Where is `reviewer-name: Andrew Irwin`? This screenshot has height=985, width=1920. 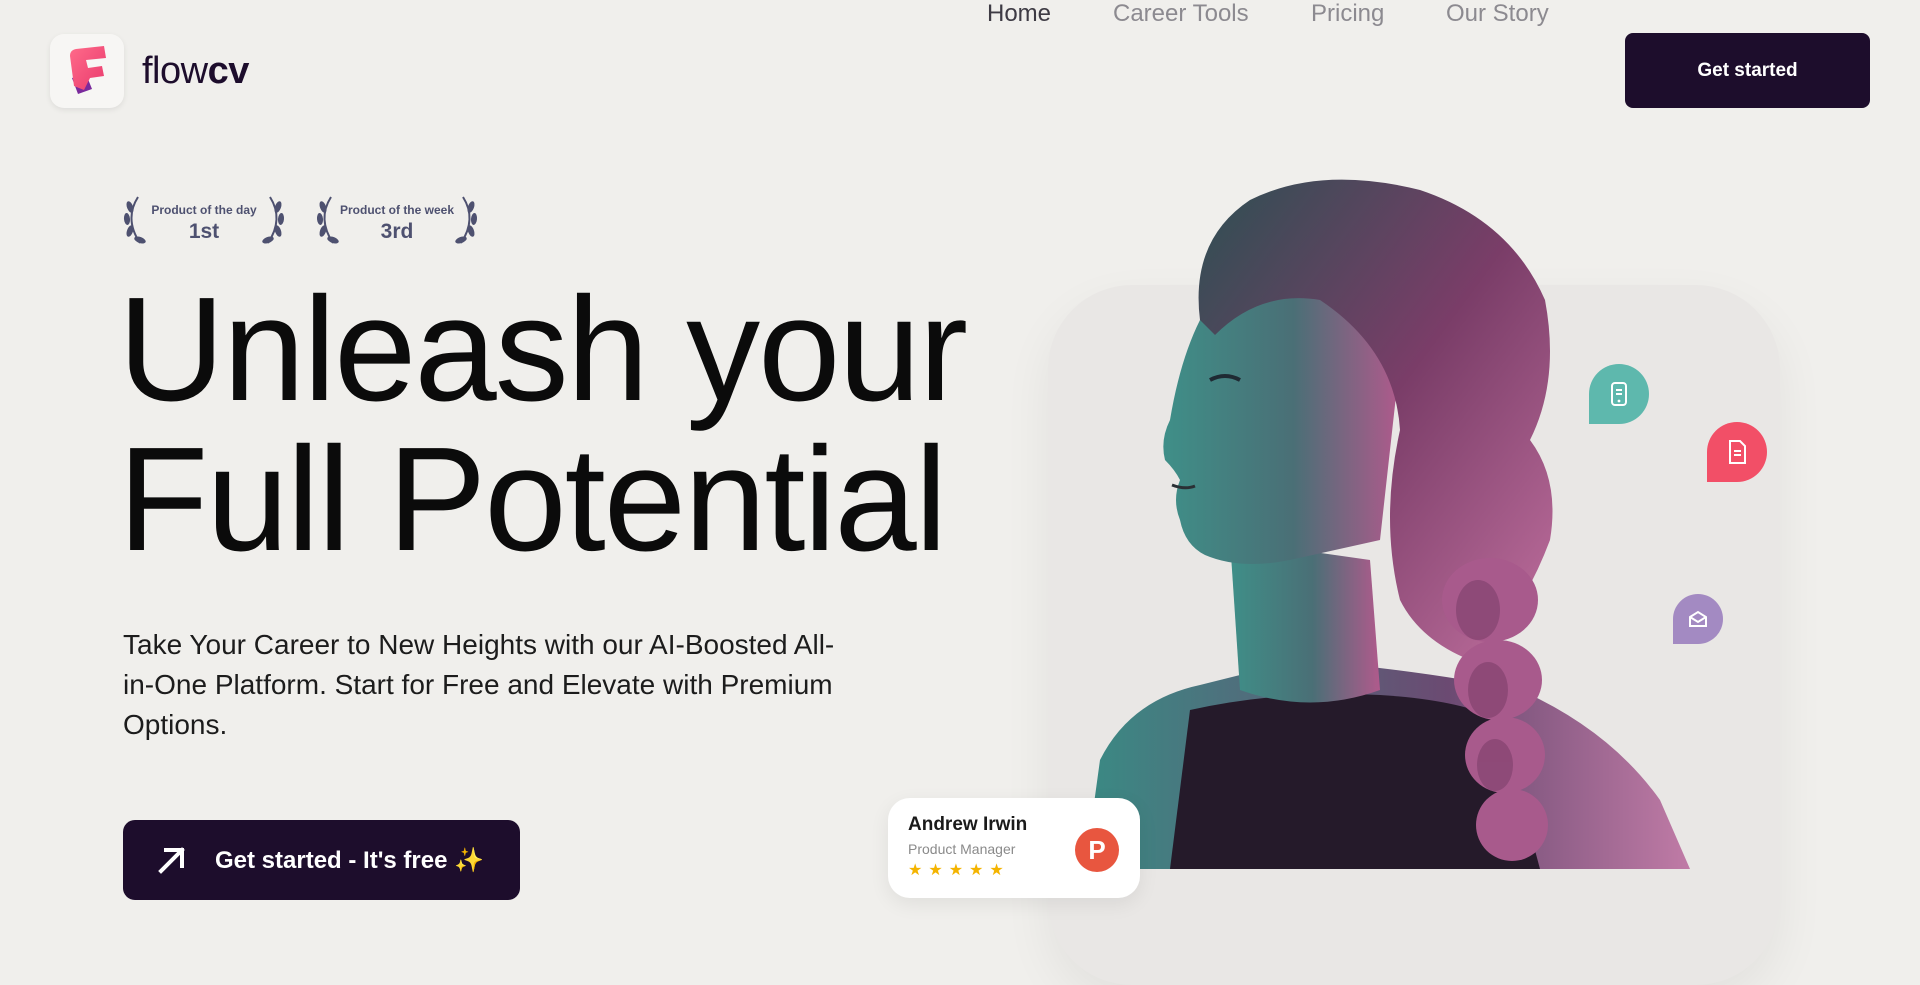
reviewer-name: Andrew Irwin is located at coordinates (968, 824).